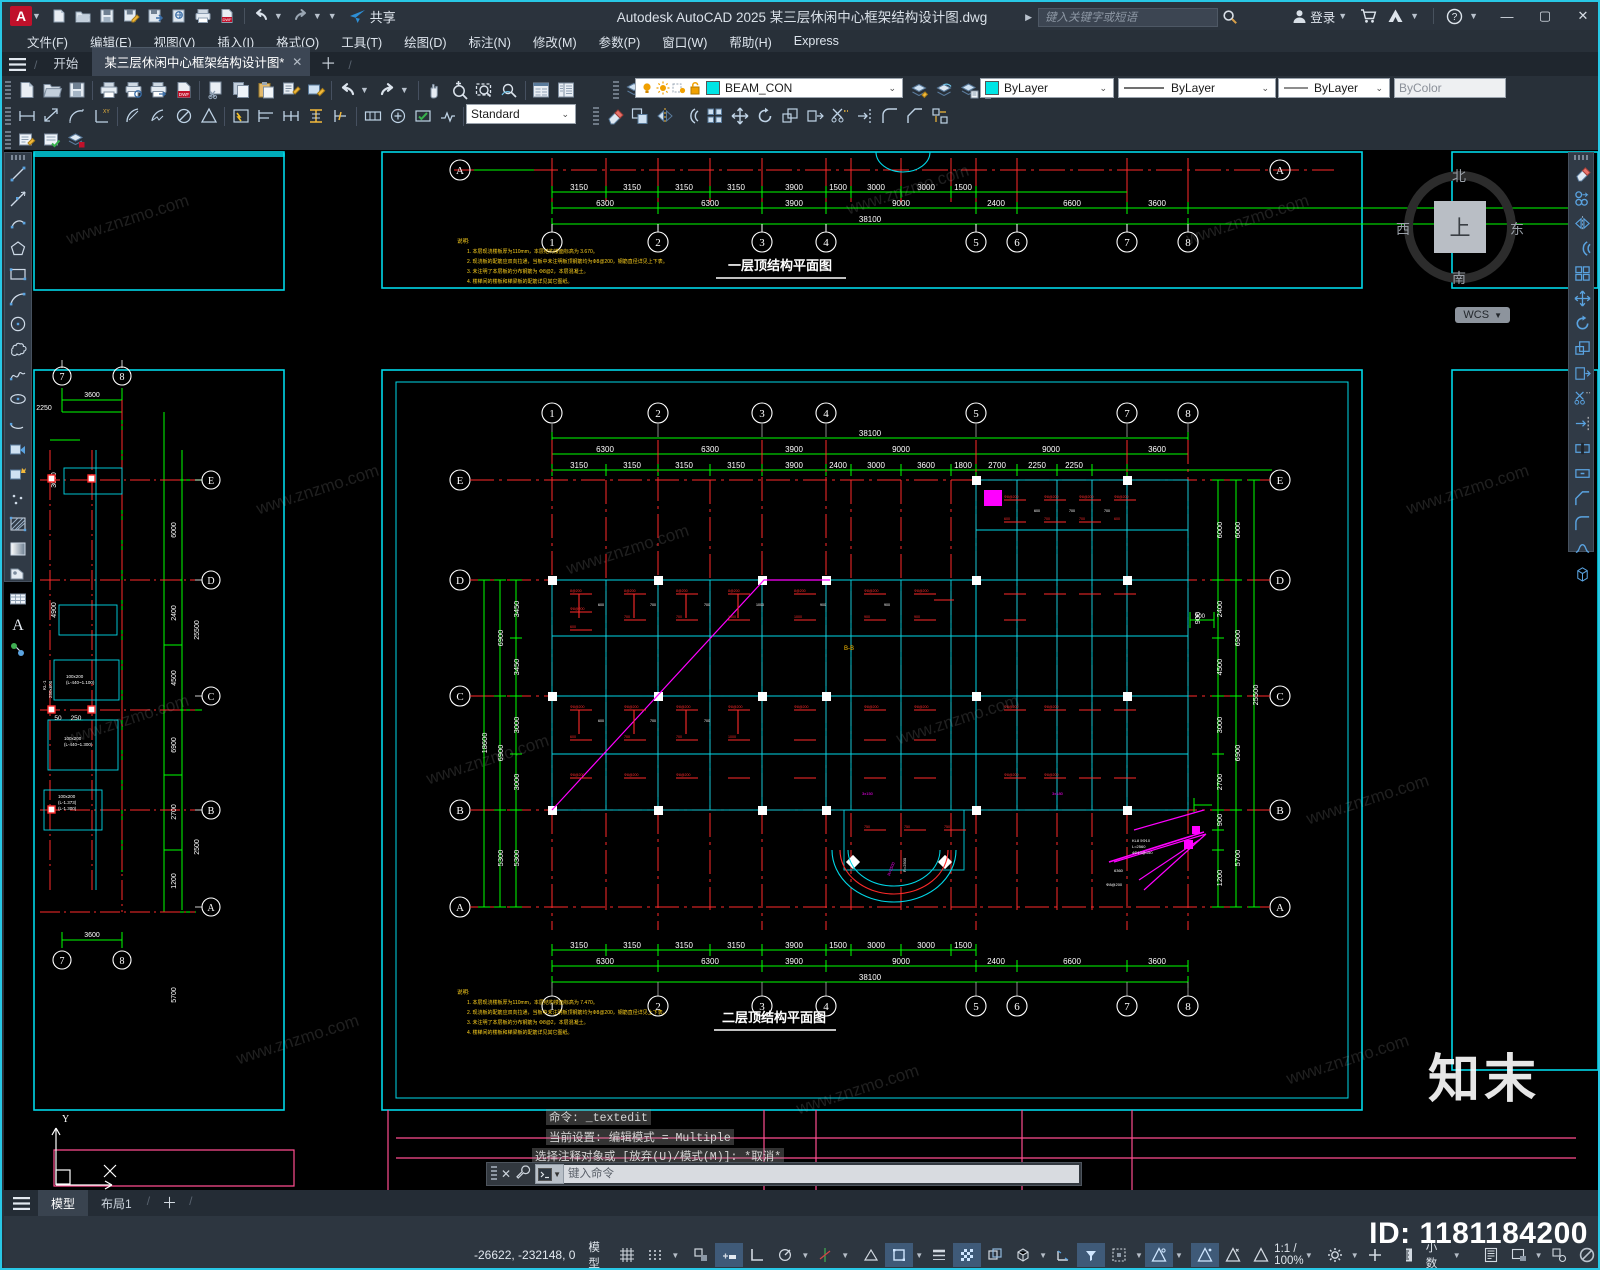 This screenshot has width=1600, height=1270. I want to click on design-center-icon, so click(566, 90).